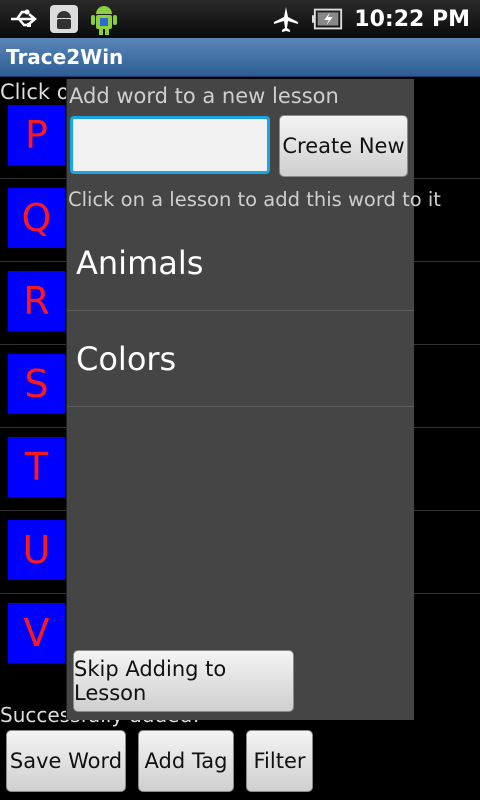 Image resolution: width=480 pixels, height=800 pixels. What do you see at coordinates (240, 57) in the screenshot?
I see `app-title-bar: Trace2Win` at bounding box center [240, 57].